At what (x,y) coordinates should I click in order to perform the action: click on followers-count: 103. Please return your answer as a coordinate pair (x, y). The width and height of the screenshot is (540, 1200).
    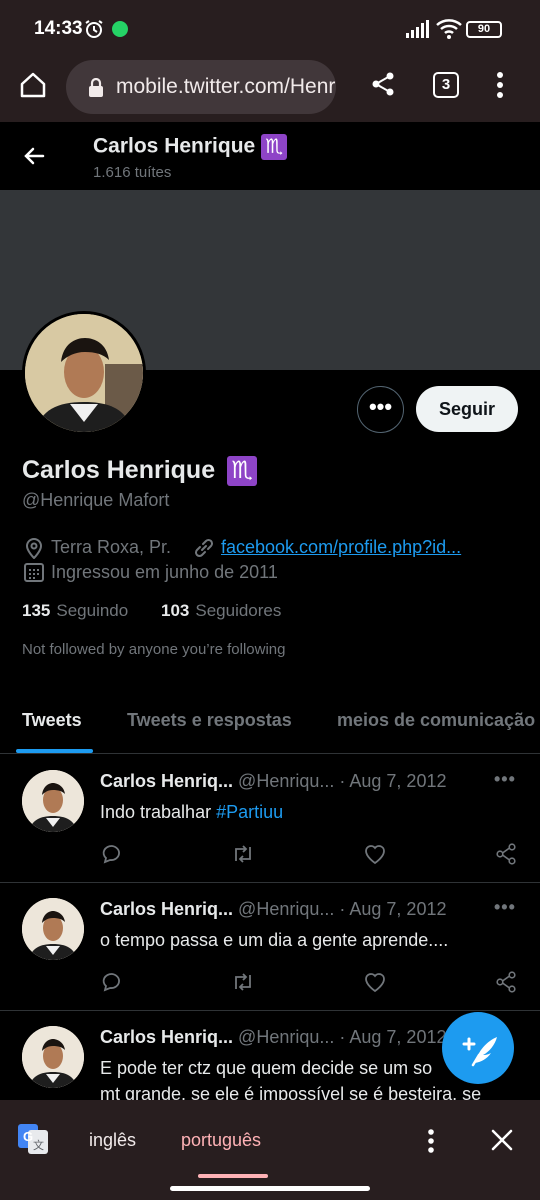
    Looking at the image, I should click on (175, 610).